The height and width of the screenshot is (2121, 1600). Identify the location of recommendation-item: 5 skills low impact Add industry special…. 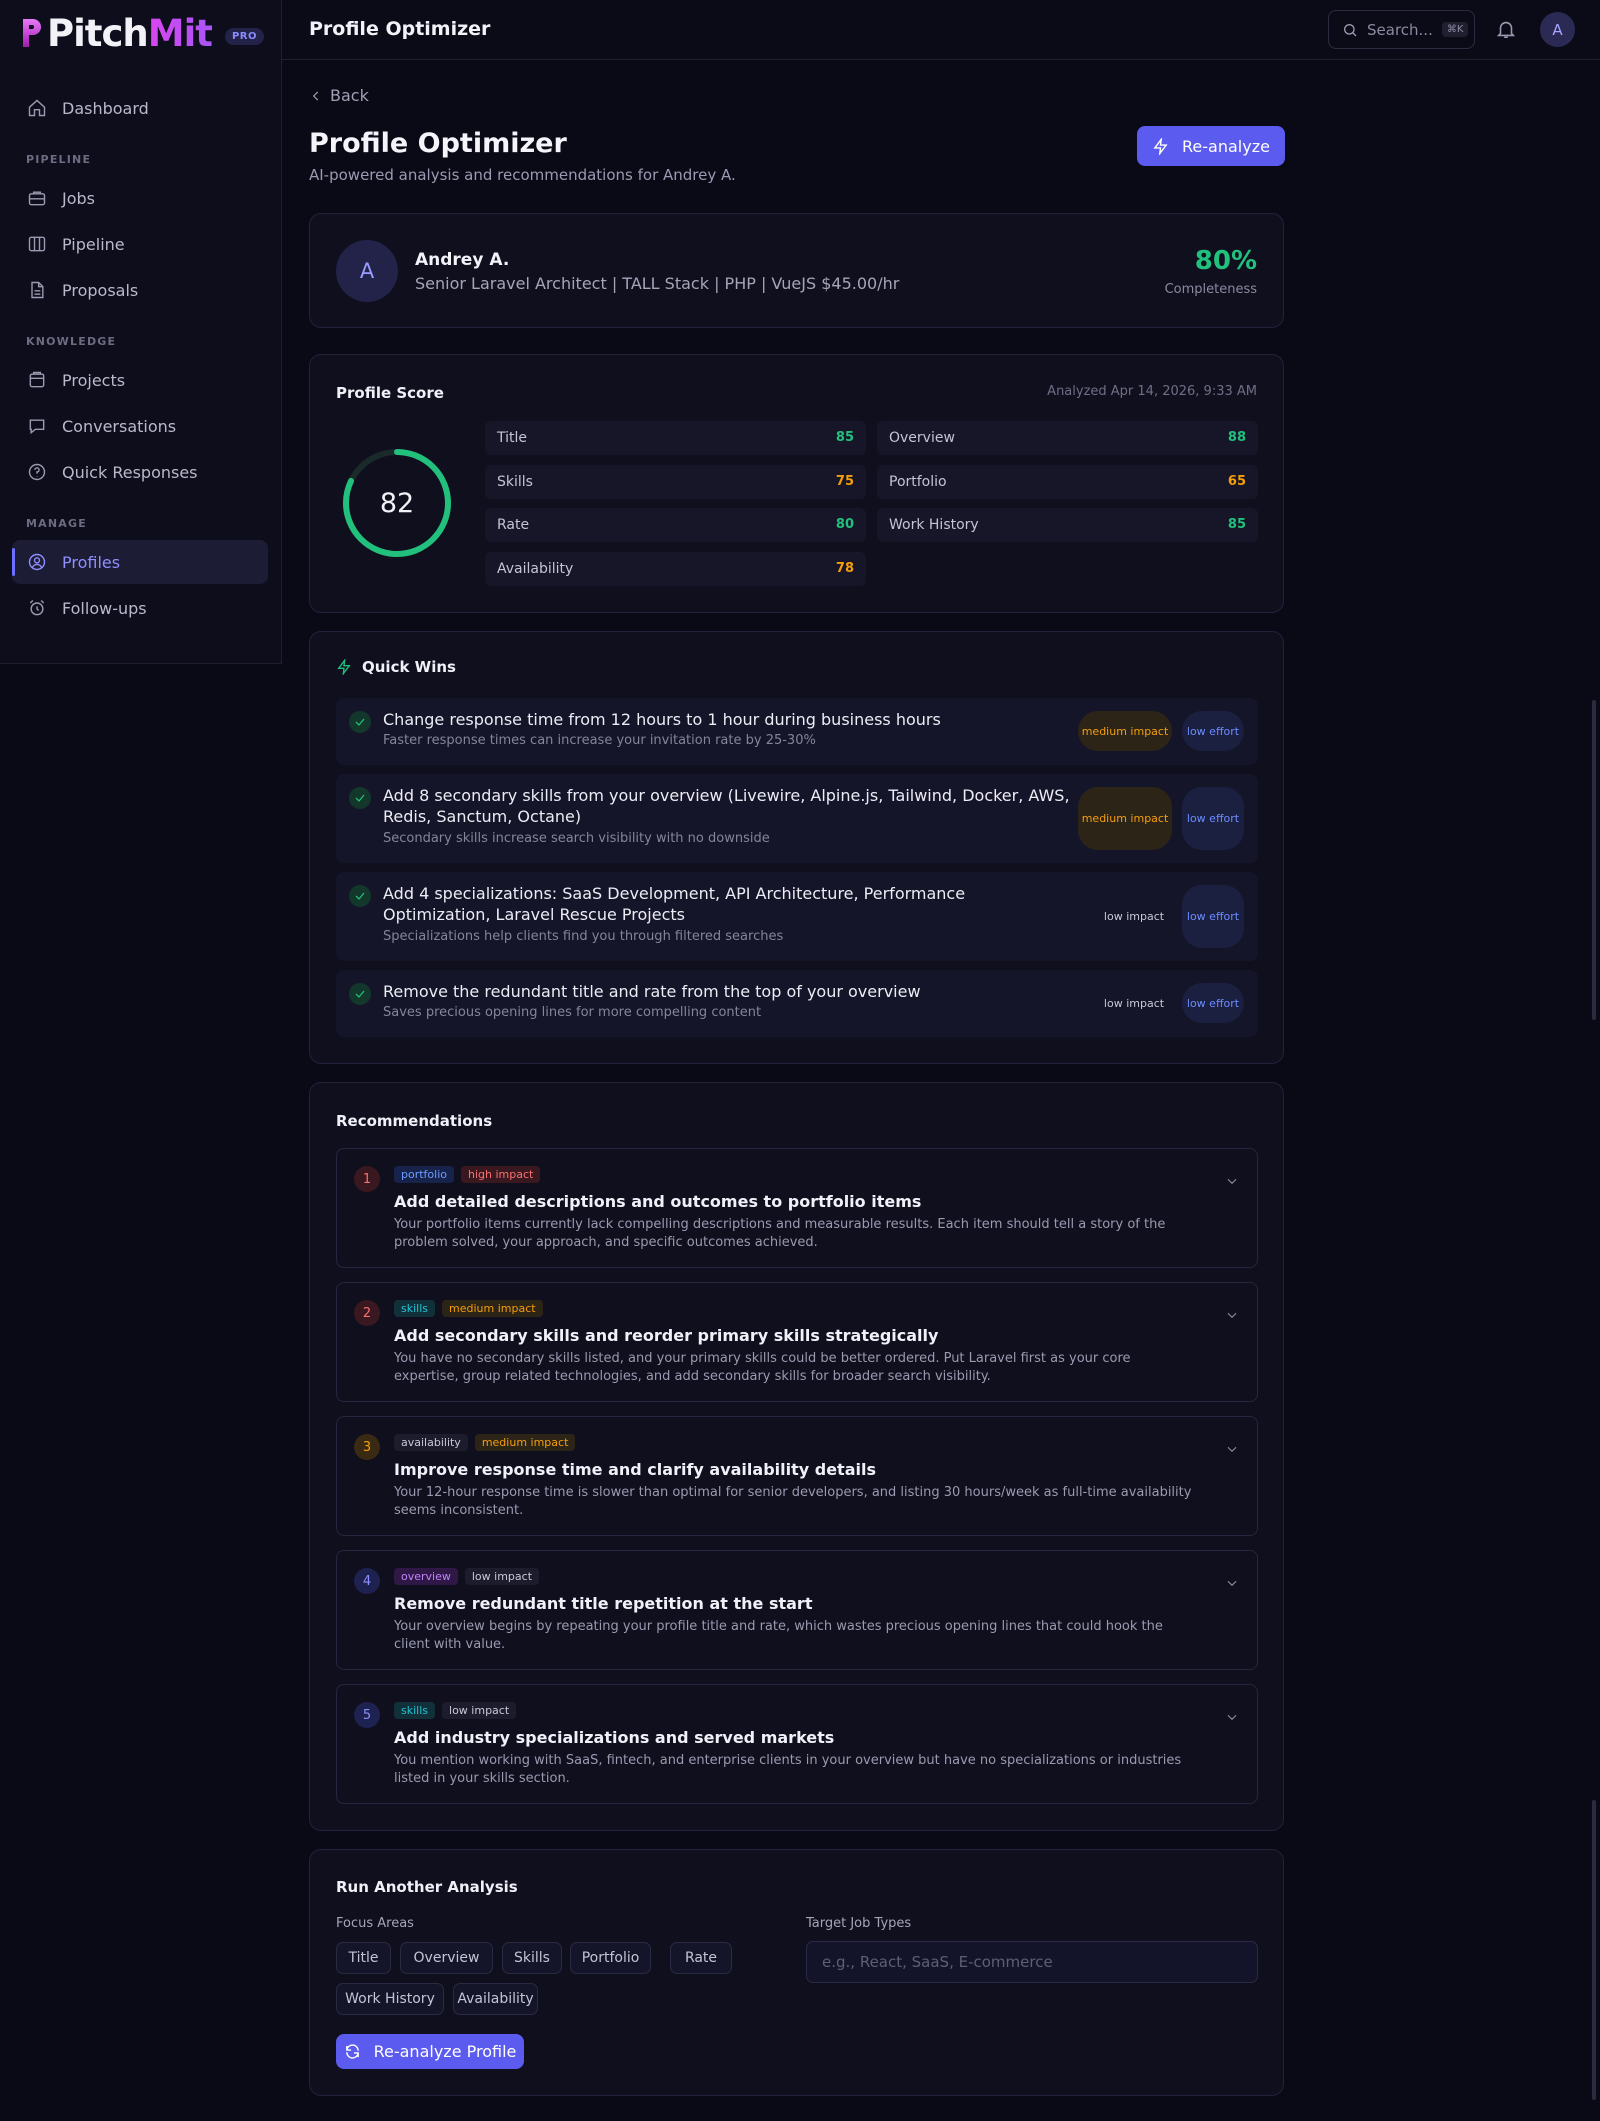
(797, 1744).